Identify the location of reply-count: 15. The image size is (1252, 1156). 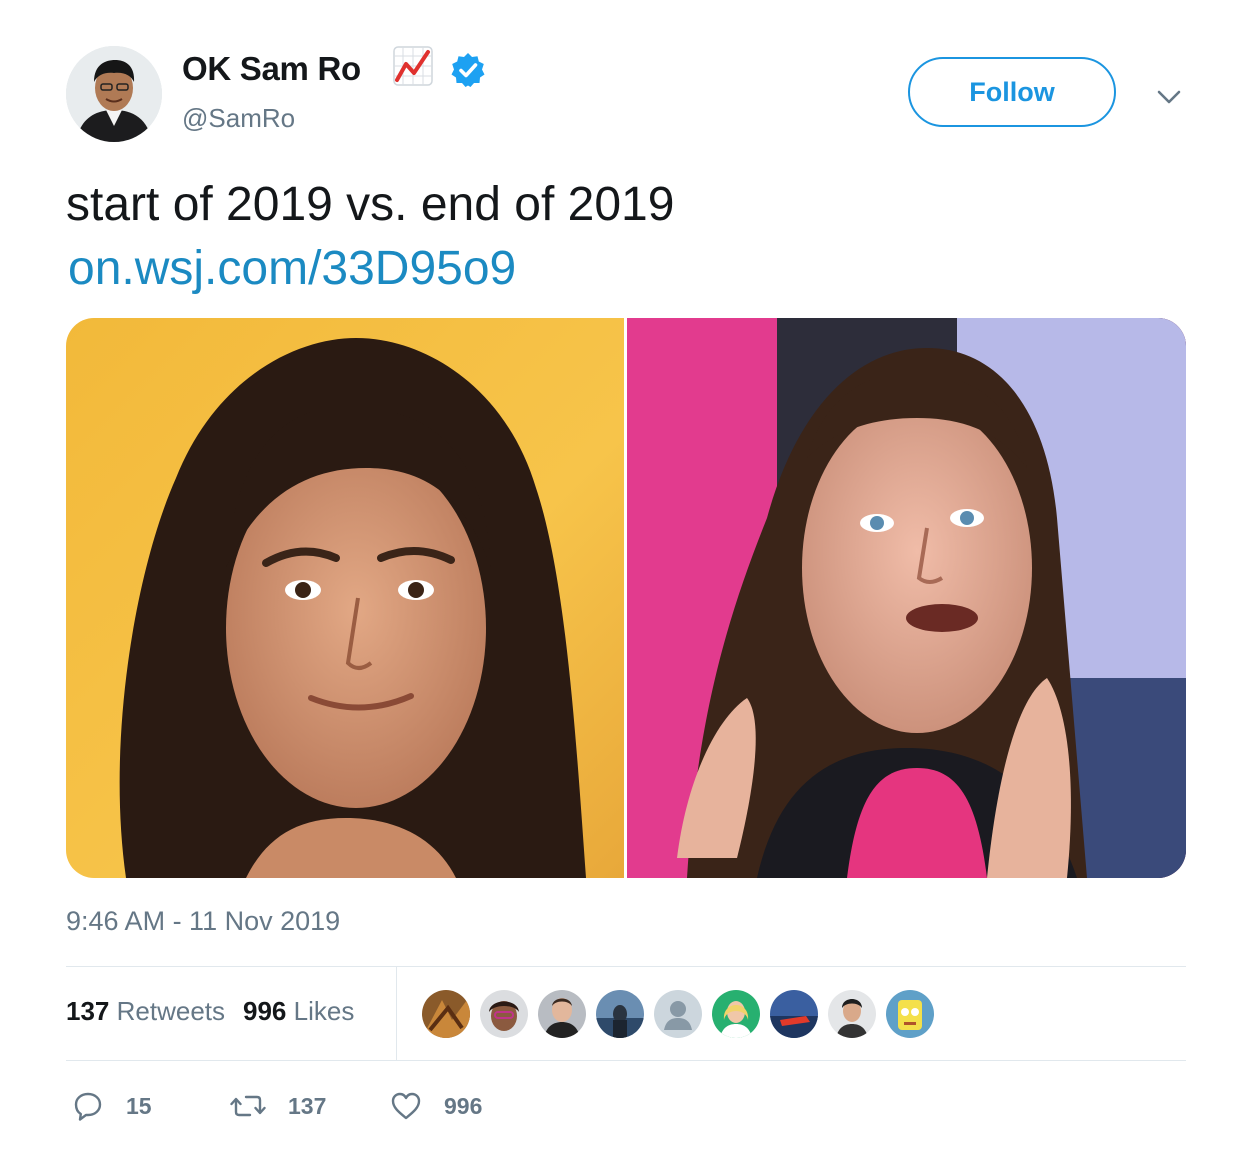
(139, 1105).